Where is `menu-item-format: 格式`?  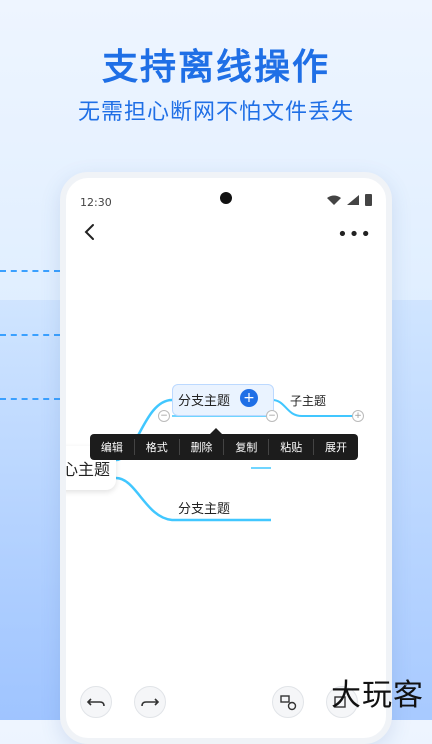 menu-item-format: 格式 is located at coordinates (157, 447).